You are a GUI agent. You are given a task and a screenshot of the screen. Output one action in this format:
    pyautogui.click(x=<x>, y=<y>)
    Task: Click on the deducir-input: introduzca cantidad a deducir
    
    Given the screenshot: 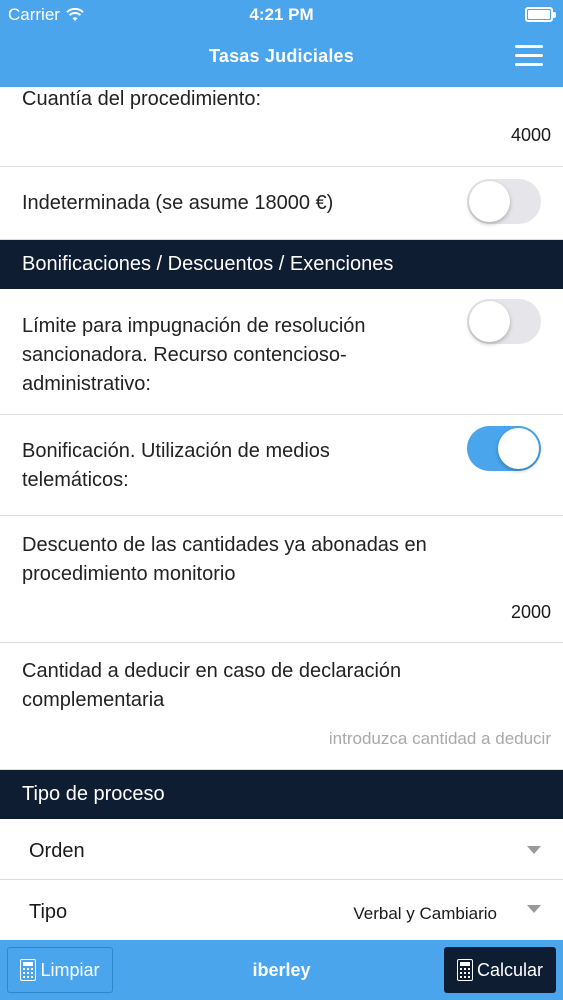 What is the action you would take?
    pyautogui.click(x=440, y=739)
    